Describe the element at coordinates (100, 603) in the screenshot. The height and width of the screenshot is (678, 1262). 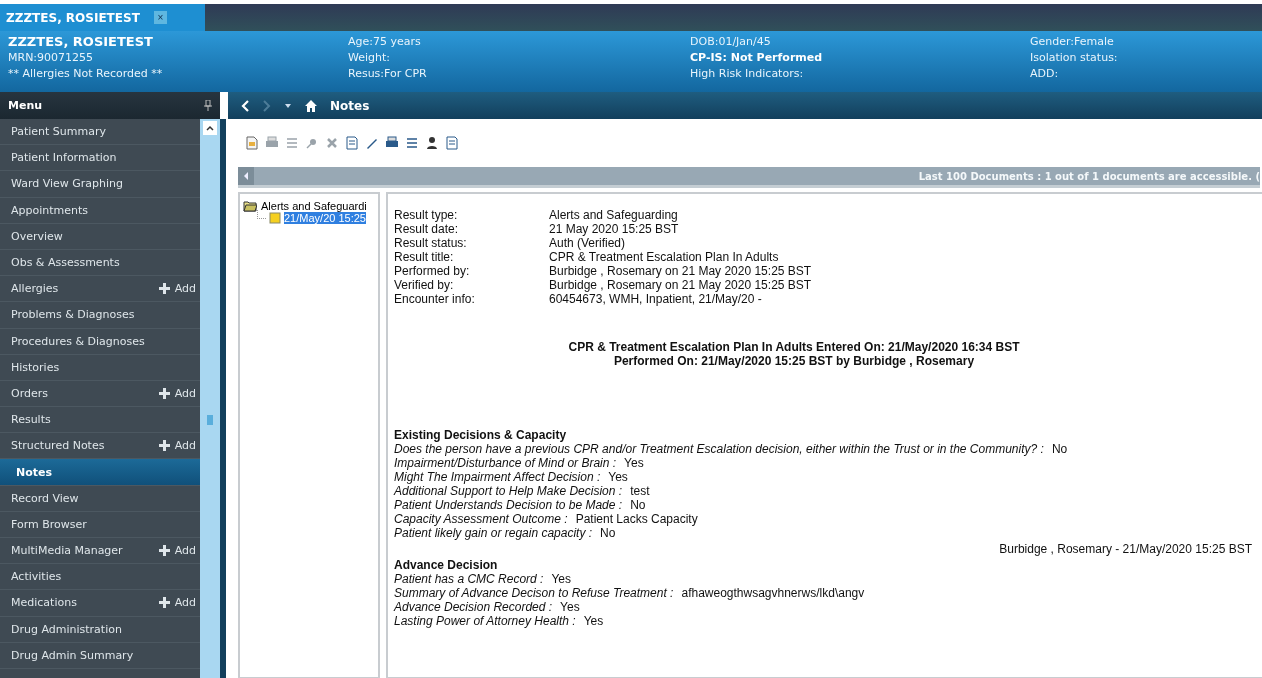
I see `menu-item: Medications Add` at that location.